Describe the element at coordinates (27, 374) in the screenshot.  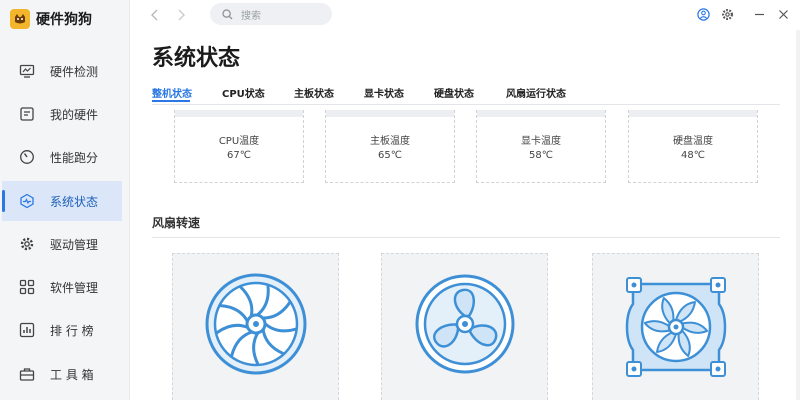
I see `toolbox-icon` at that location.